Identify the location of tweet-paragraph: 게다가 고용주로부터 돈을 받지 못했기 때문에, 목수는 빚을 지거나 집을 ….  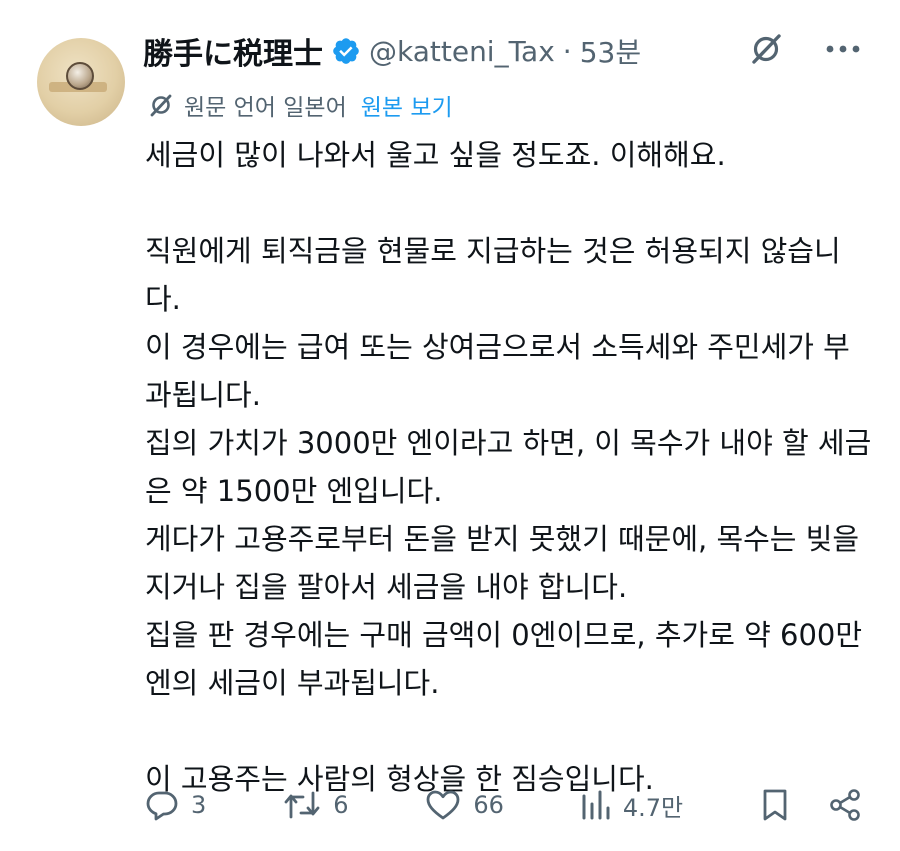
(502, 563).